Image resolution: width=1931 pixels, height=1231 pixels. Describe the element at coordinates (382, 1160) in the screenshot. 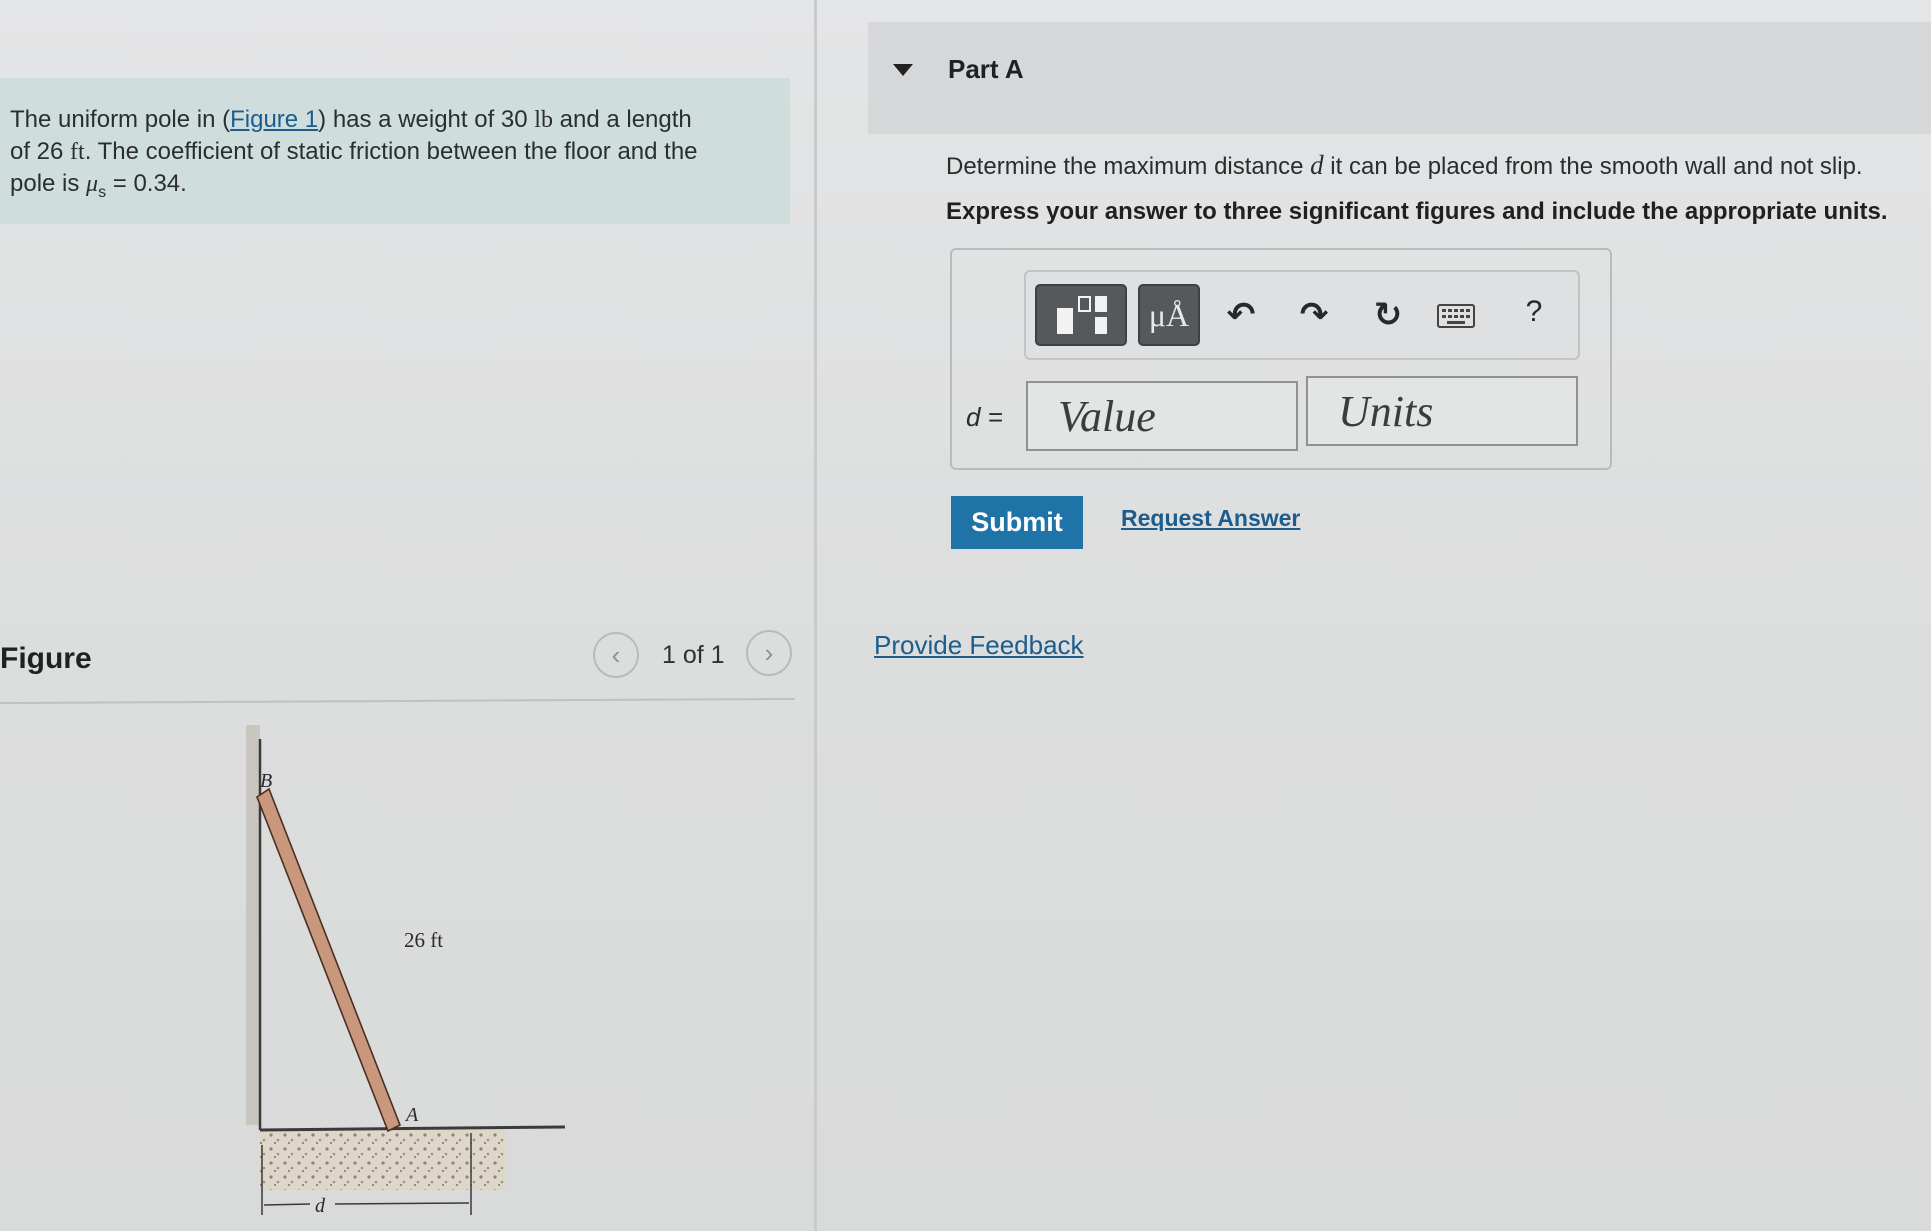

I see `ground-hatch` at that location.